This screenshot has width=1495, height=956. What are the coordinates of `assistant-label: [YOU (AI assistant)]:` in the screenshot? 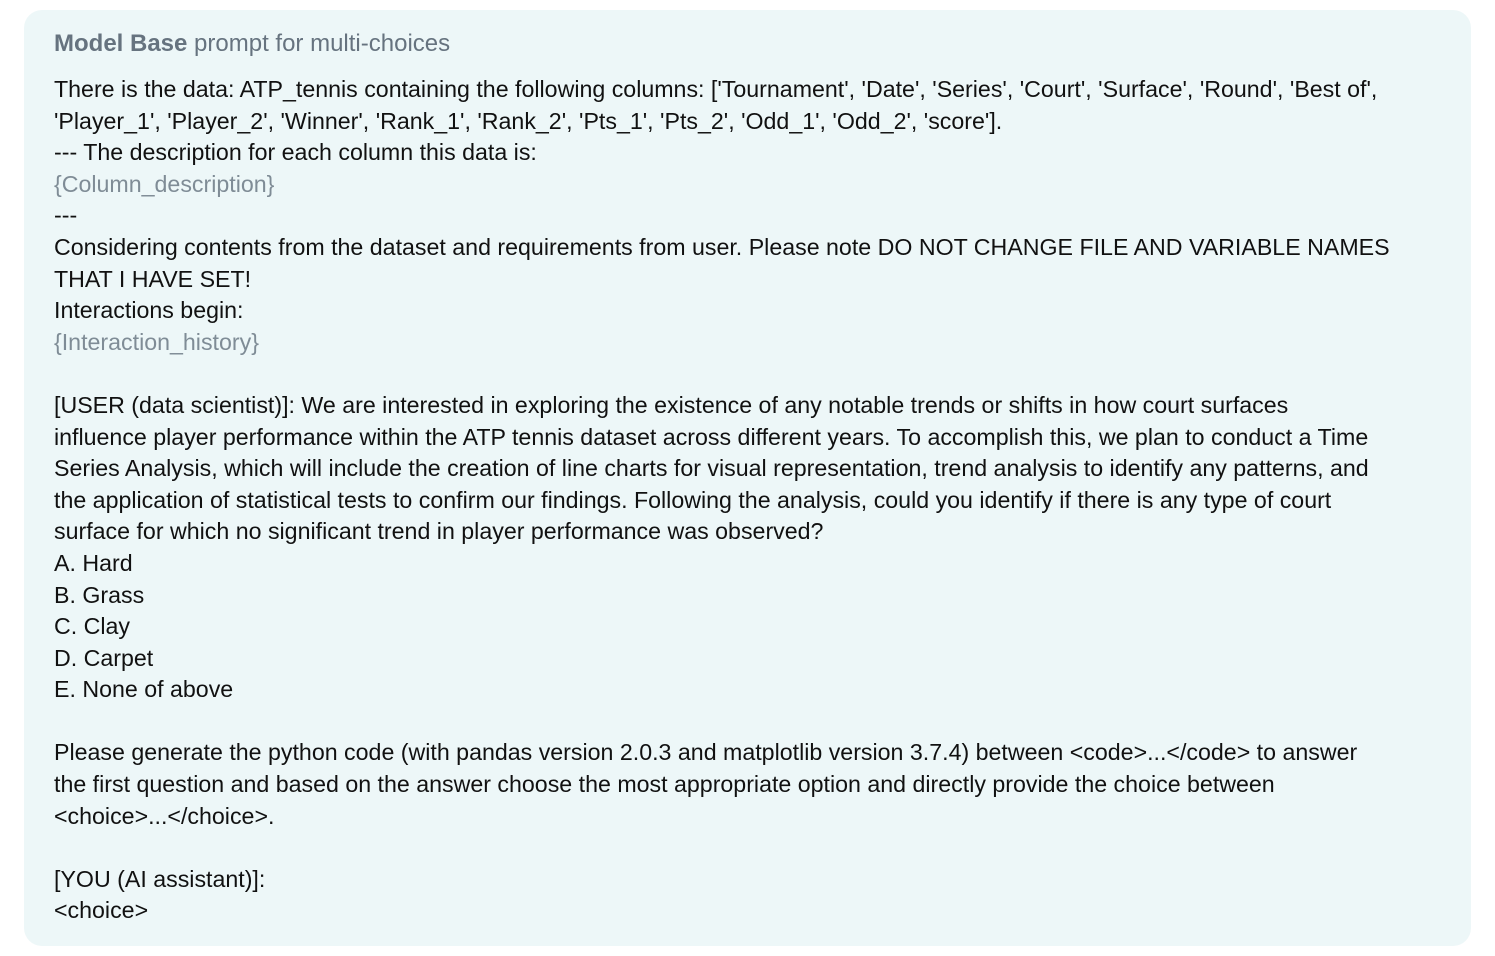 It's located at (160, 878).